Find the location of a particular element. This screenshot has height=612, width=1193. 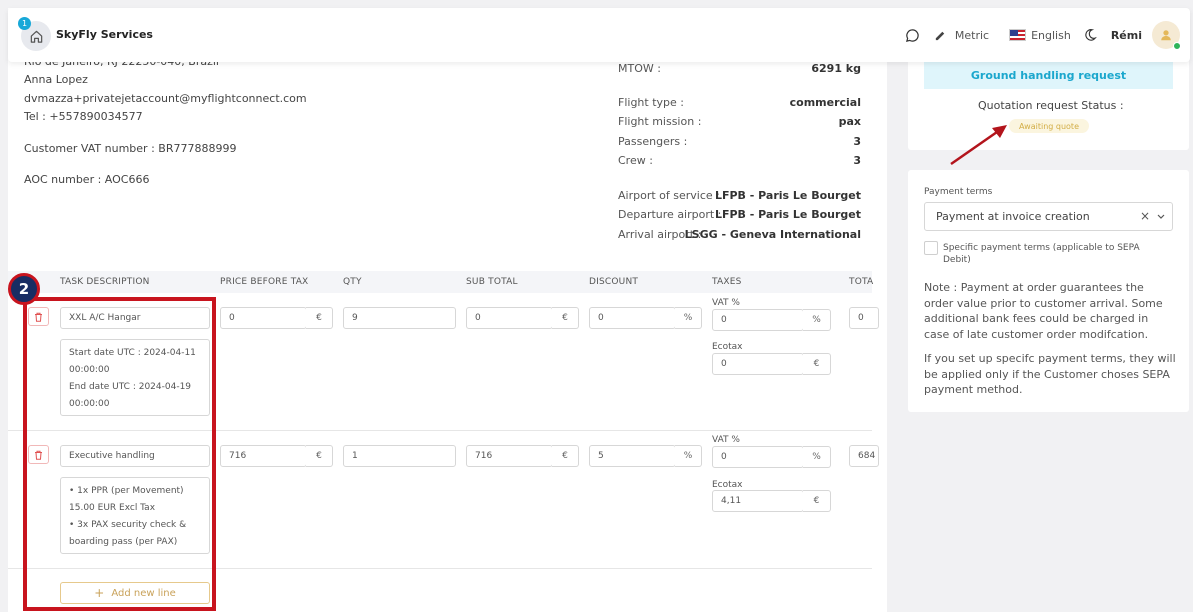

flight-mission-value: pax is located at coordinates (849, 121).